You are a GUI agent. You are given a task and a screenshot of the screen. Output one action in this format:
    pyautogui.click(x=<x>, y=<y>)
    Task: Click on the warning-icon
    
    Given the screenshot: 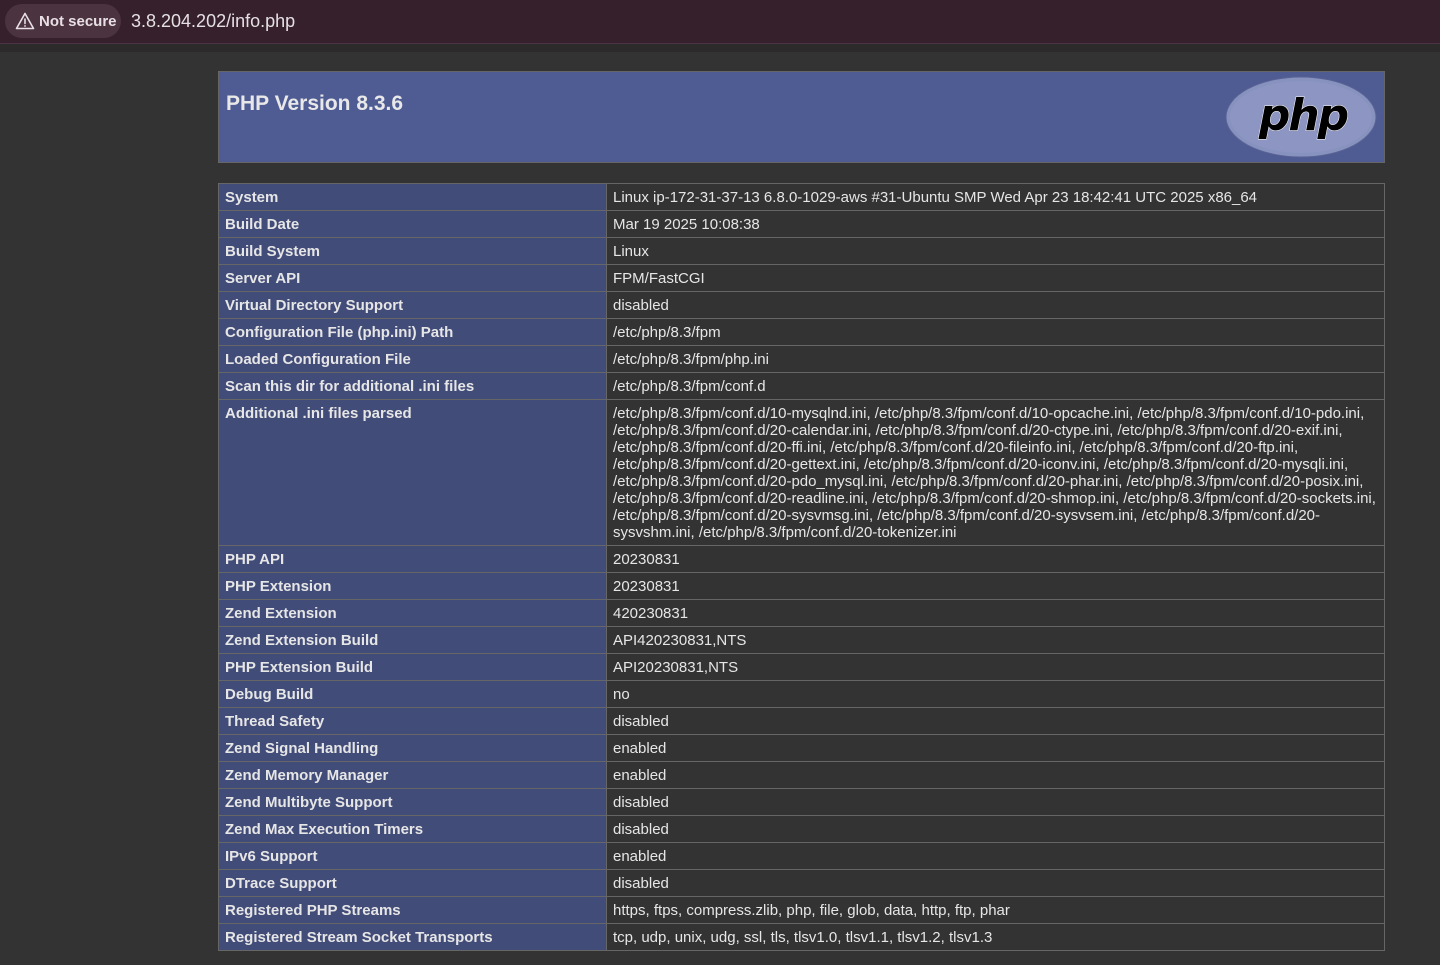 What is the action you would take?
    pyautogui.click(x=25, y=21)
    